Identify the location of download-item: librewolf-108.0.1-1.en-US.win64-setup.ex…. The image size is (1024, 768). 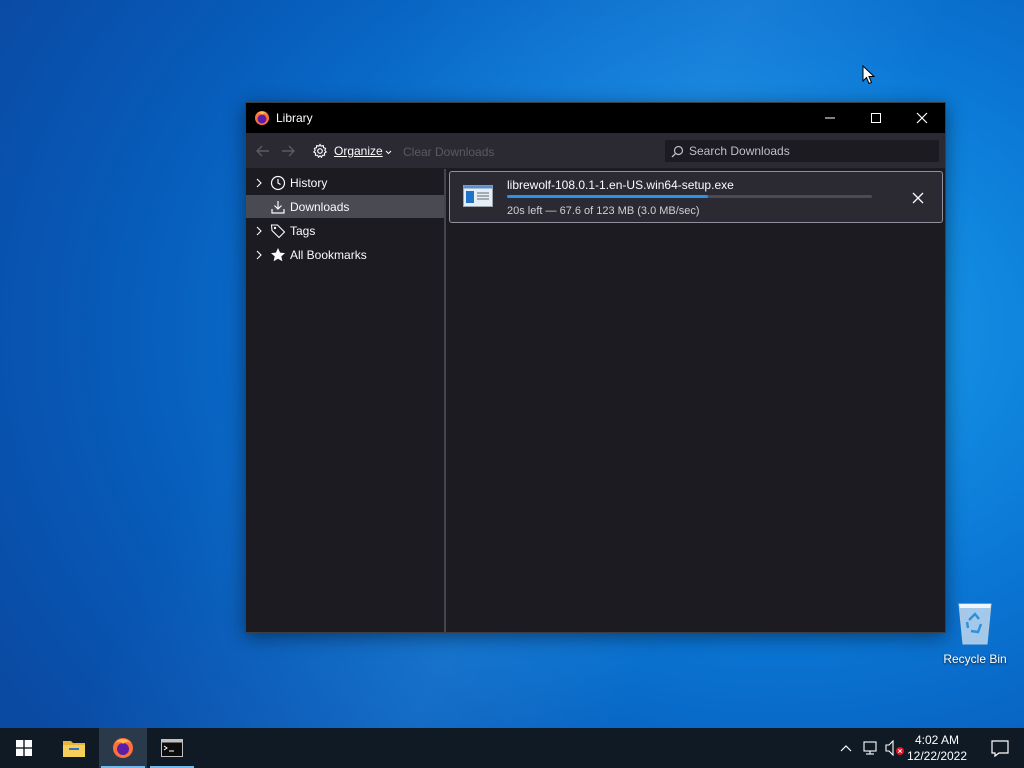
(696, 197).